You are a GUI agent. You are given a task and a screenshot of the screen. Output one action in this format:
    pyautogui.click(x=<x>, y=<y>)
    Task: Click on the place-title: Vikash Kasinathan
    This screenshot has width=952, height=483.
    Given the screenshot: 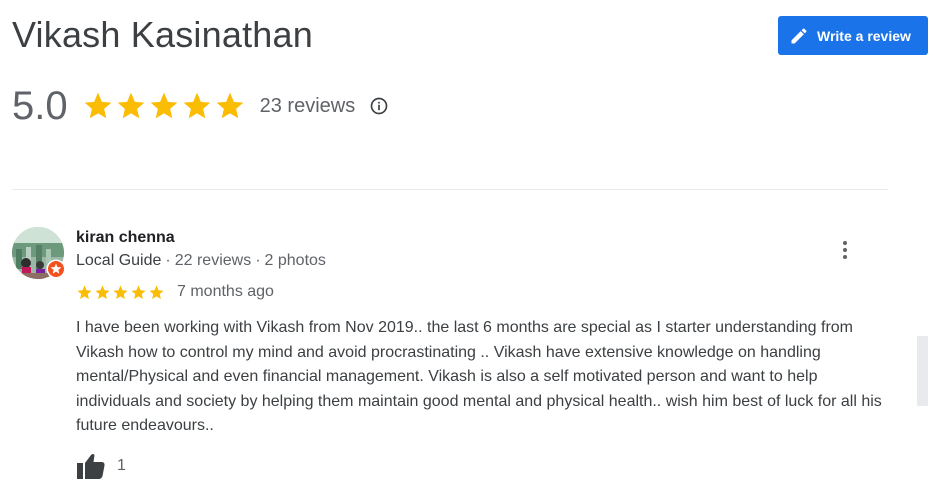 What is the action you would take?
    pyautogui.click(x=162, y=34)
    